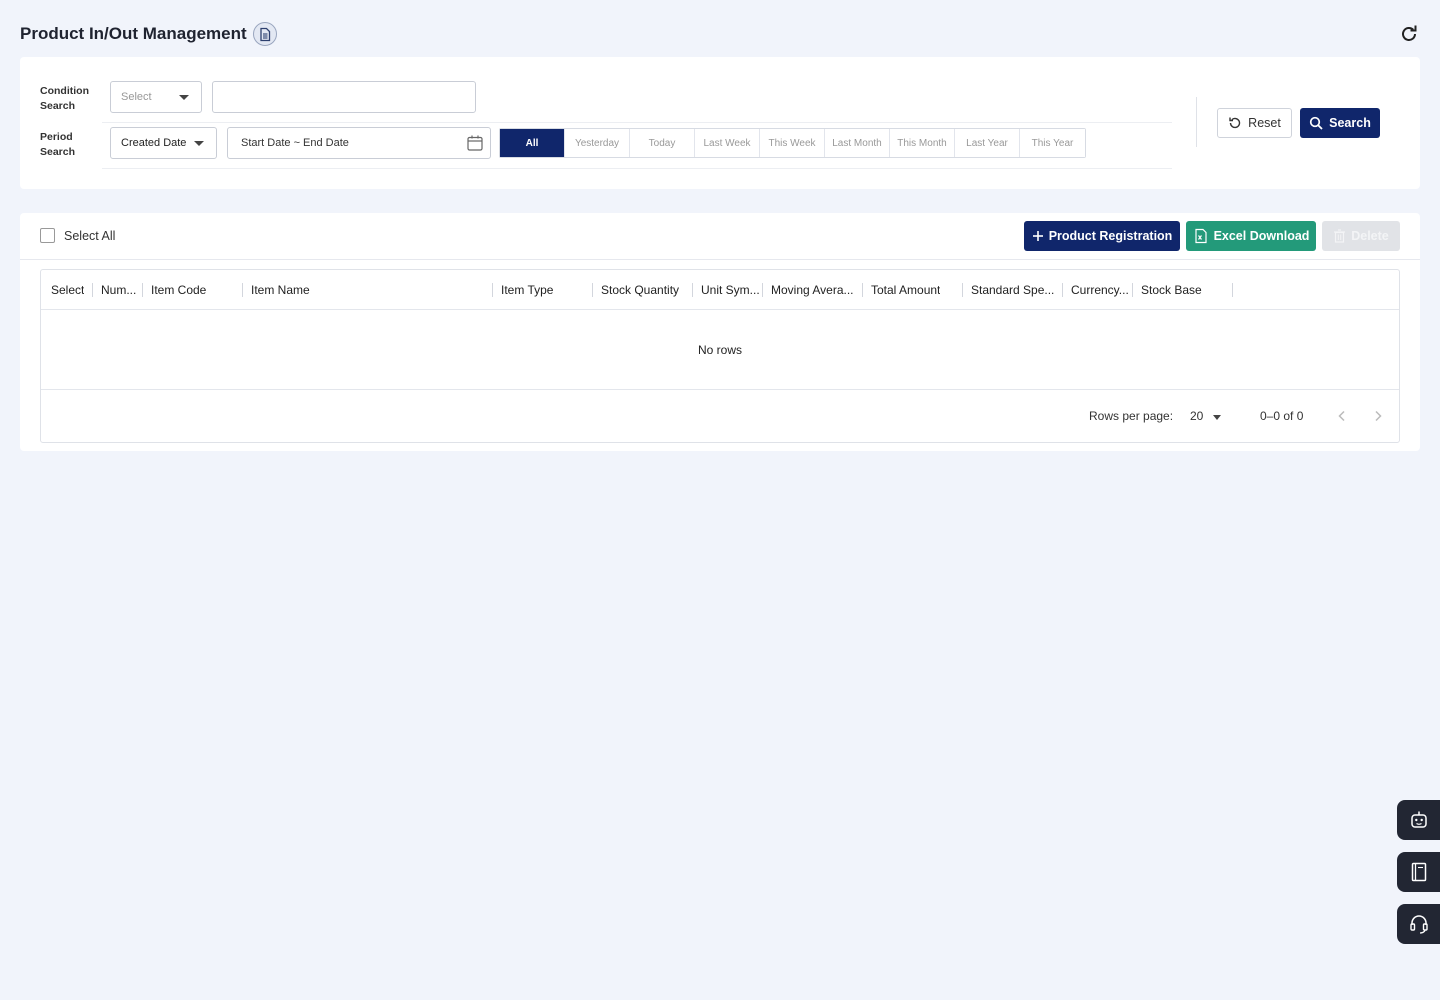 The height and width of the screenshot is (1000, 1440). Describe the element at coordinates (906, 290) in the screenshot. I see `column-header-label: Total Amount` at that location.